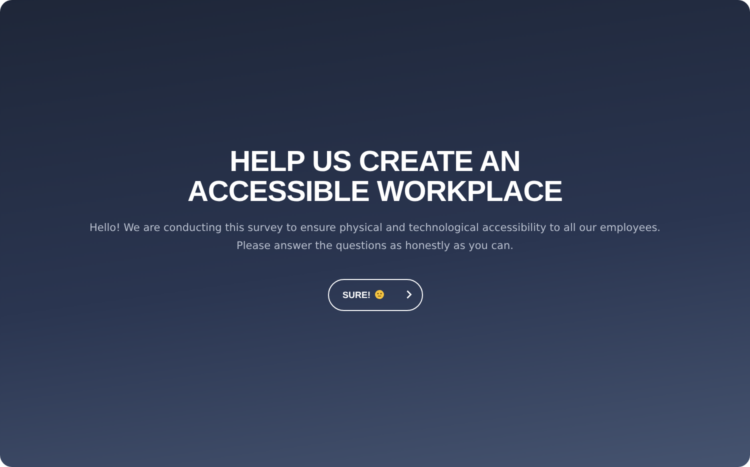  Describe the element at coordinates (409, 294) in the screenshot. I see `chevron-right-icon` at that location.